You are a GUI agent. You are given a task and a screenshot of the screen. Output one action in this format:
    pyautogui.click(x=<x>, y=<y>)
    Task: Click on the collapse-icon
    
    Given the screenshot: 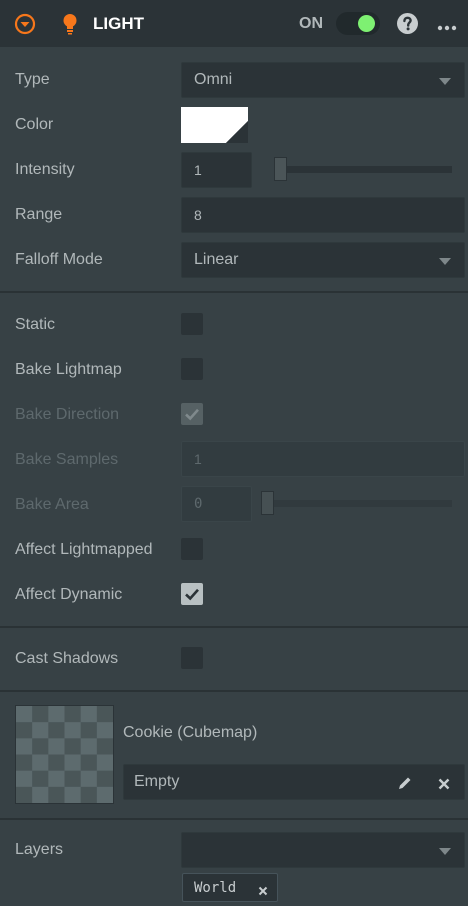 What is the action you would take?
    pyautogui.click(x=25, y=24)
    